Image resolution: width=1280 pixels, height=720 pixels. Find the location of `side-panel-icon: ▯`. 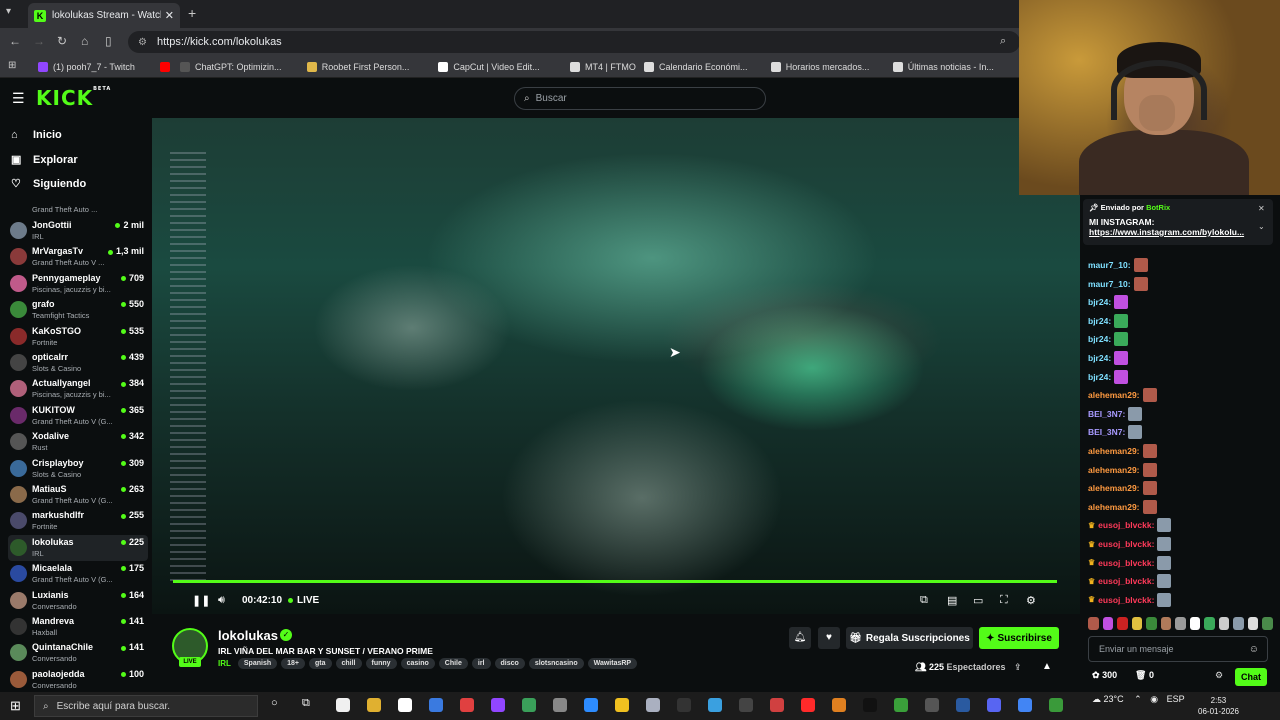

side-panel-icon: ▯ is located at coordinates (108, 41).